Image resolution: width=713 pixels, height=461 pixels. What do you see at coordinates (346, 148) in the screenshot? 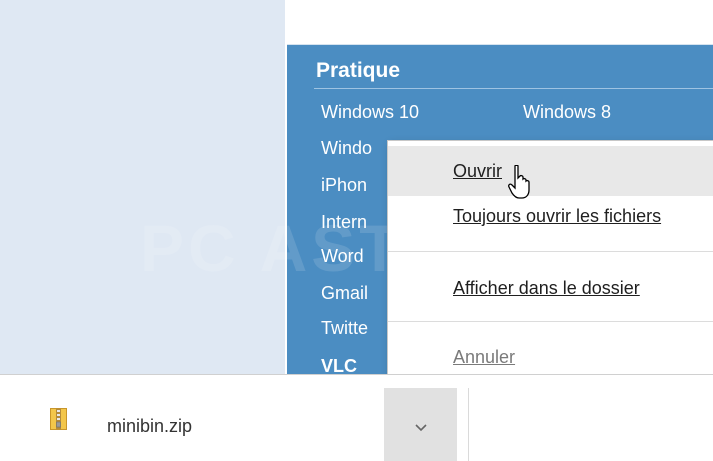
I see `link-windows: Windo` at bounding box center [346, 148].